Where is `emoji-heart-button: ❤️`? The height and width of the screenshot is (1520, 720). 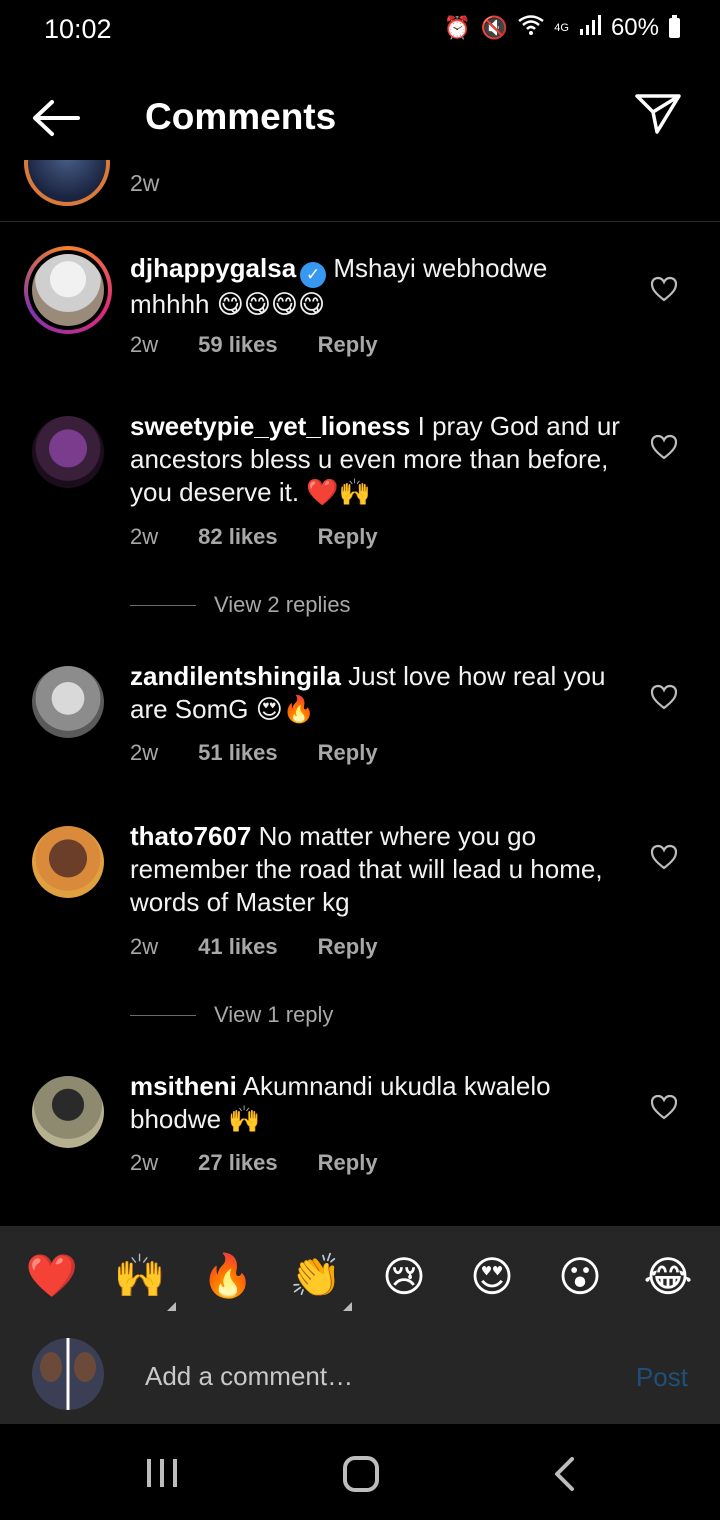 emoji-heart-button: ❤️ is located at coordinates (52, 1276).